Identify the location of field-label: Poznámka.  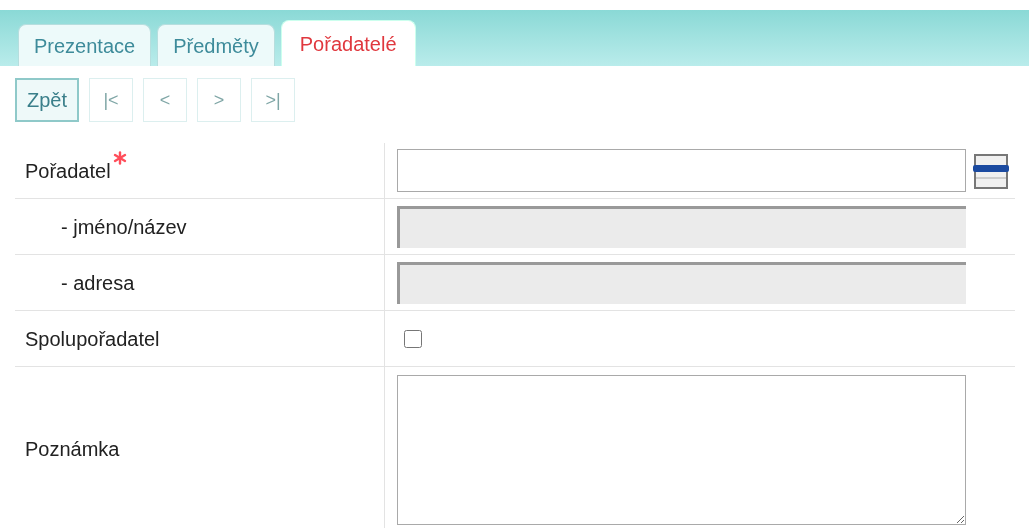
(72, 449).